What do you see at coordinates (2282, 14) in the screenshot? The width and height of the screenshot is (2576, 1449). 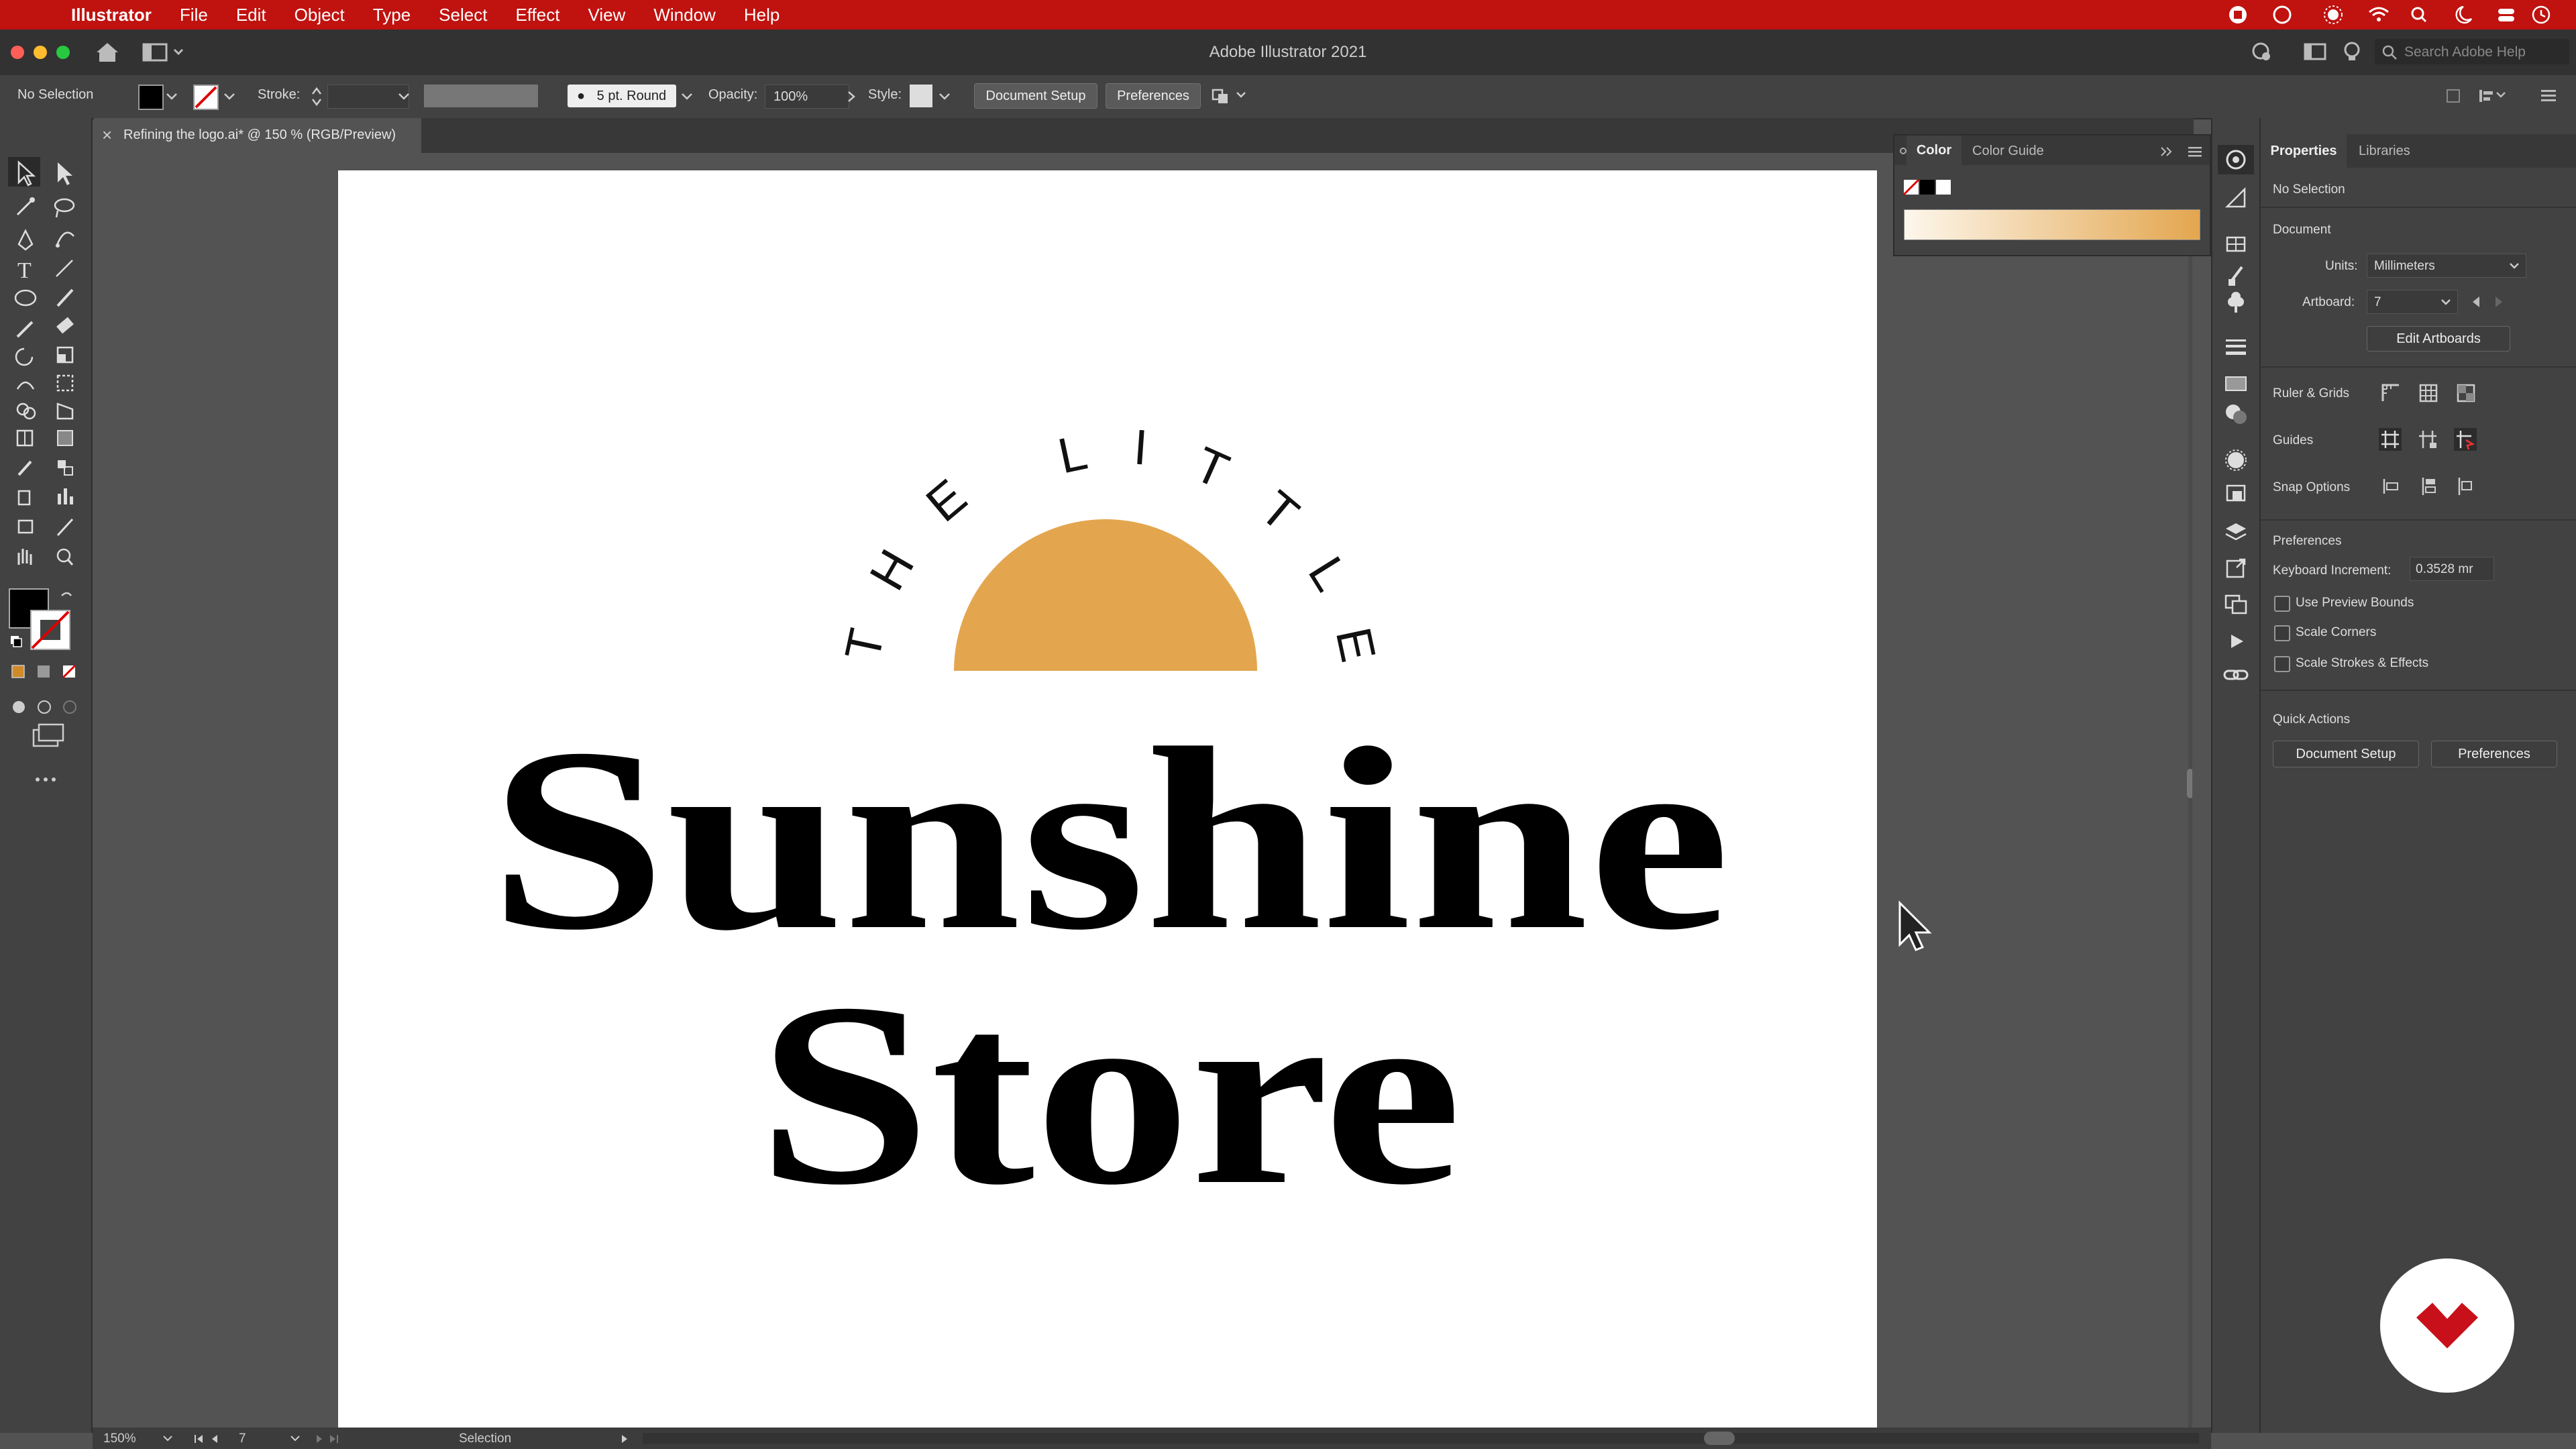 I see `creative-cloud-icon` at bounding box center [2282, 14].